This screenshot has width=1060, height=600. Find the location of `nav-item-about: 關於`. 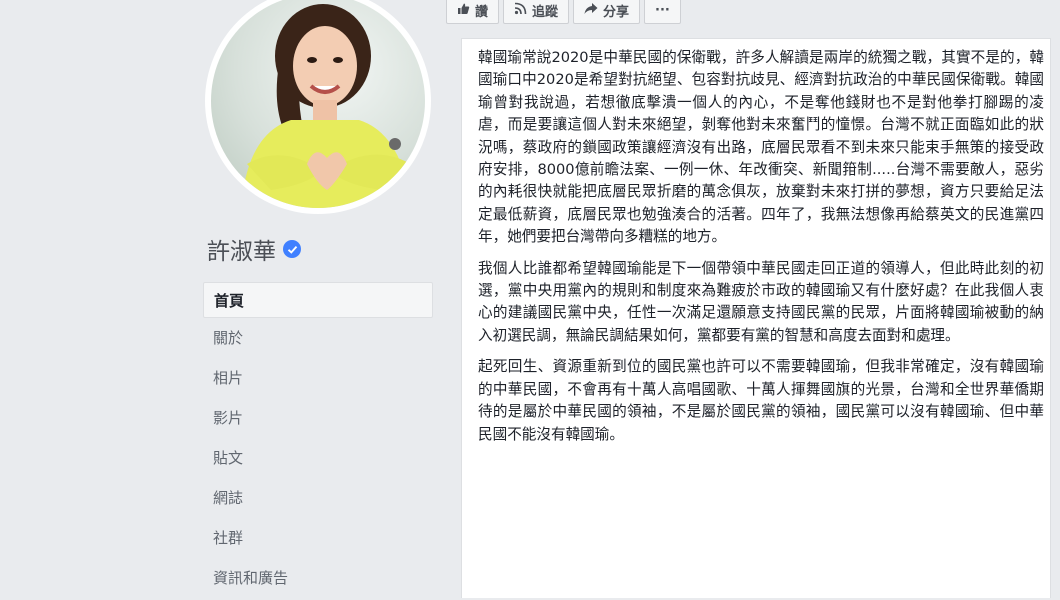

nav-item-about: 關於 is located at coordinates (318, 340).